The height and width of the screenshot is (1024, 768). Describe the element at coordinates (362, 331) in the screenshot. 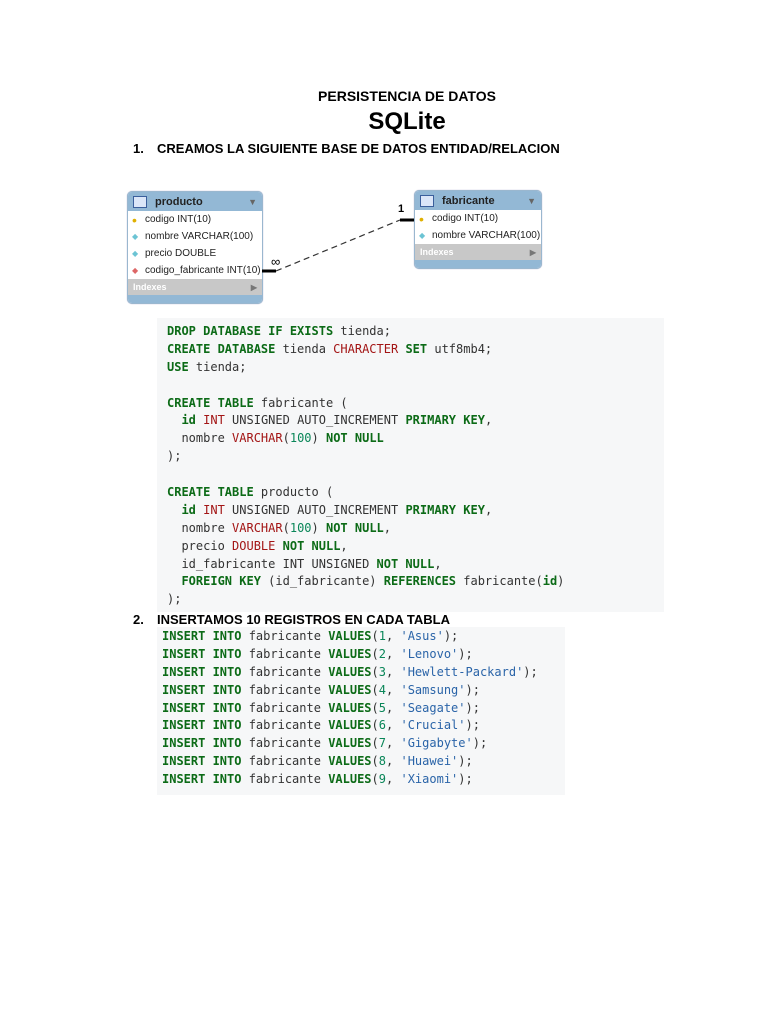

I see `code-token: tienda;` at that location.